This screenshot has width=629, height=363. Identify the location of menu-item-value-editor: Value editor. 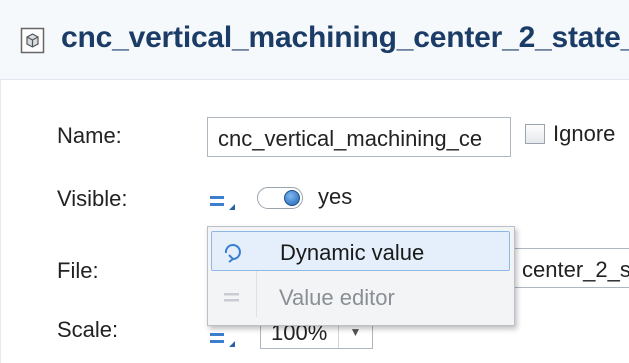
(360, 297).